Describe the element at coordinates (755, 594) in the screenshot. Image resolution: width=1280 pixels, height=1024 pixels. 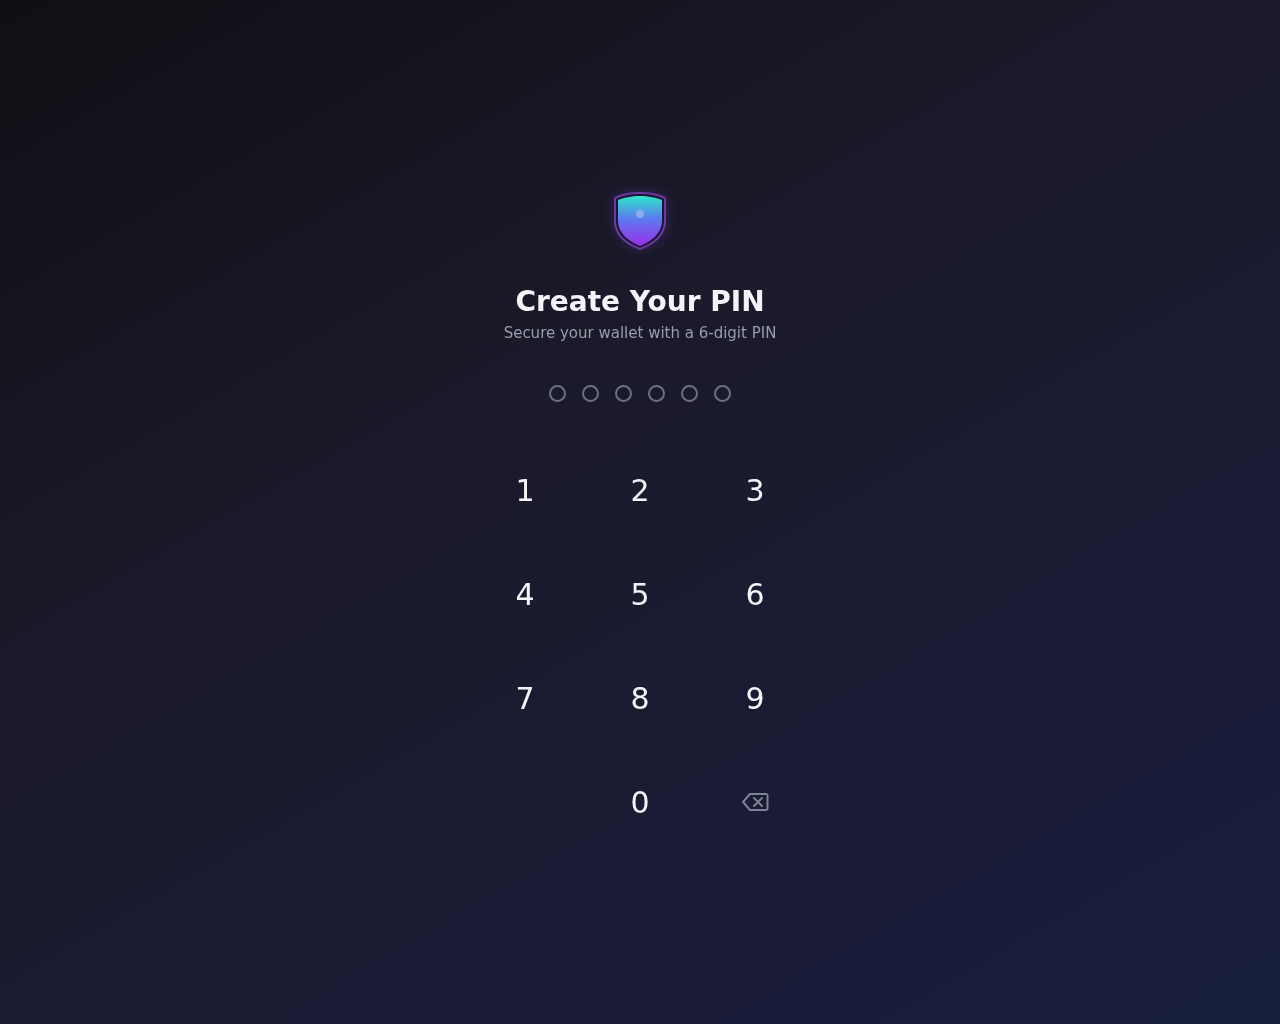
I see `digit-key: 6` at that location.